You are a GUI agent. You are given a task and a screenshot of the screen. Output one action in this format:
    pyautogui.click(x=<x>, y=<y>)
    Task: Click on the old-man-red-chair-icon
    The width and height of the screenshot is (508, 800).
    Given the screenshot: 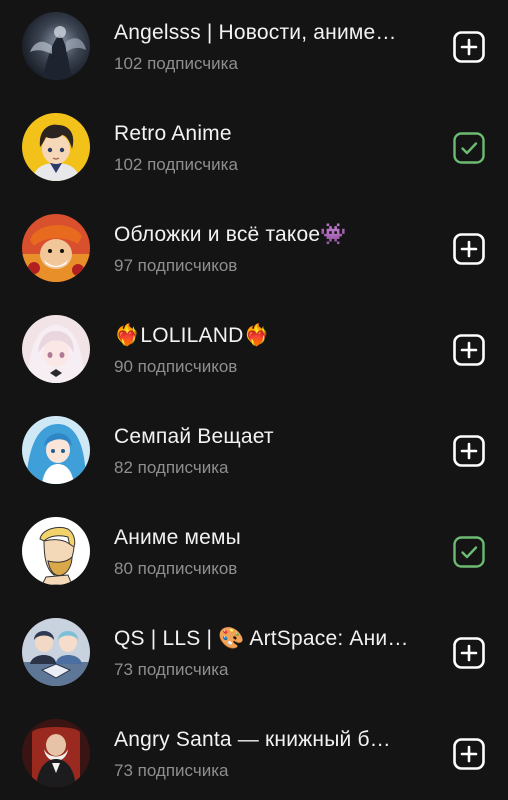 What is the action you would take?
    pyautogui.click(x=56, y=753)
    